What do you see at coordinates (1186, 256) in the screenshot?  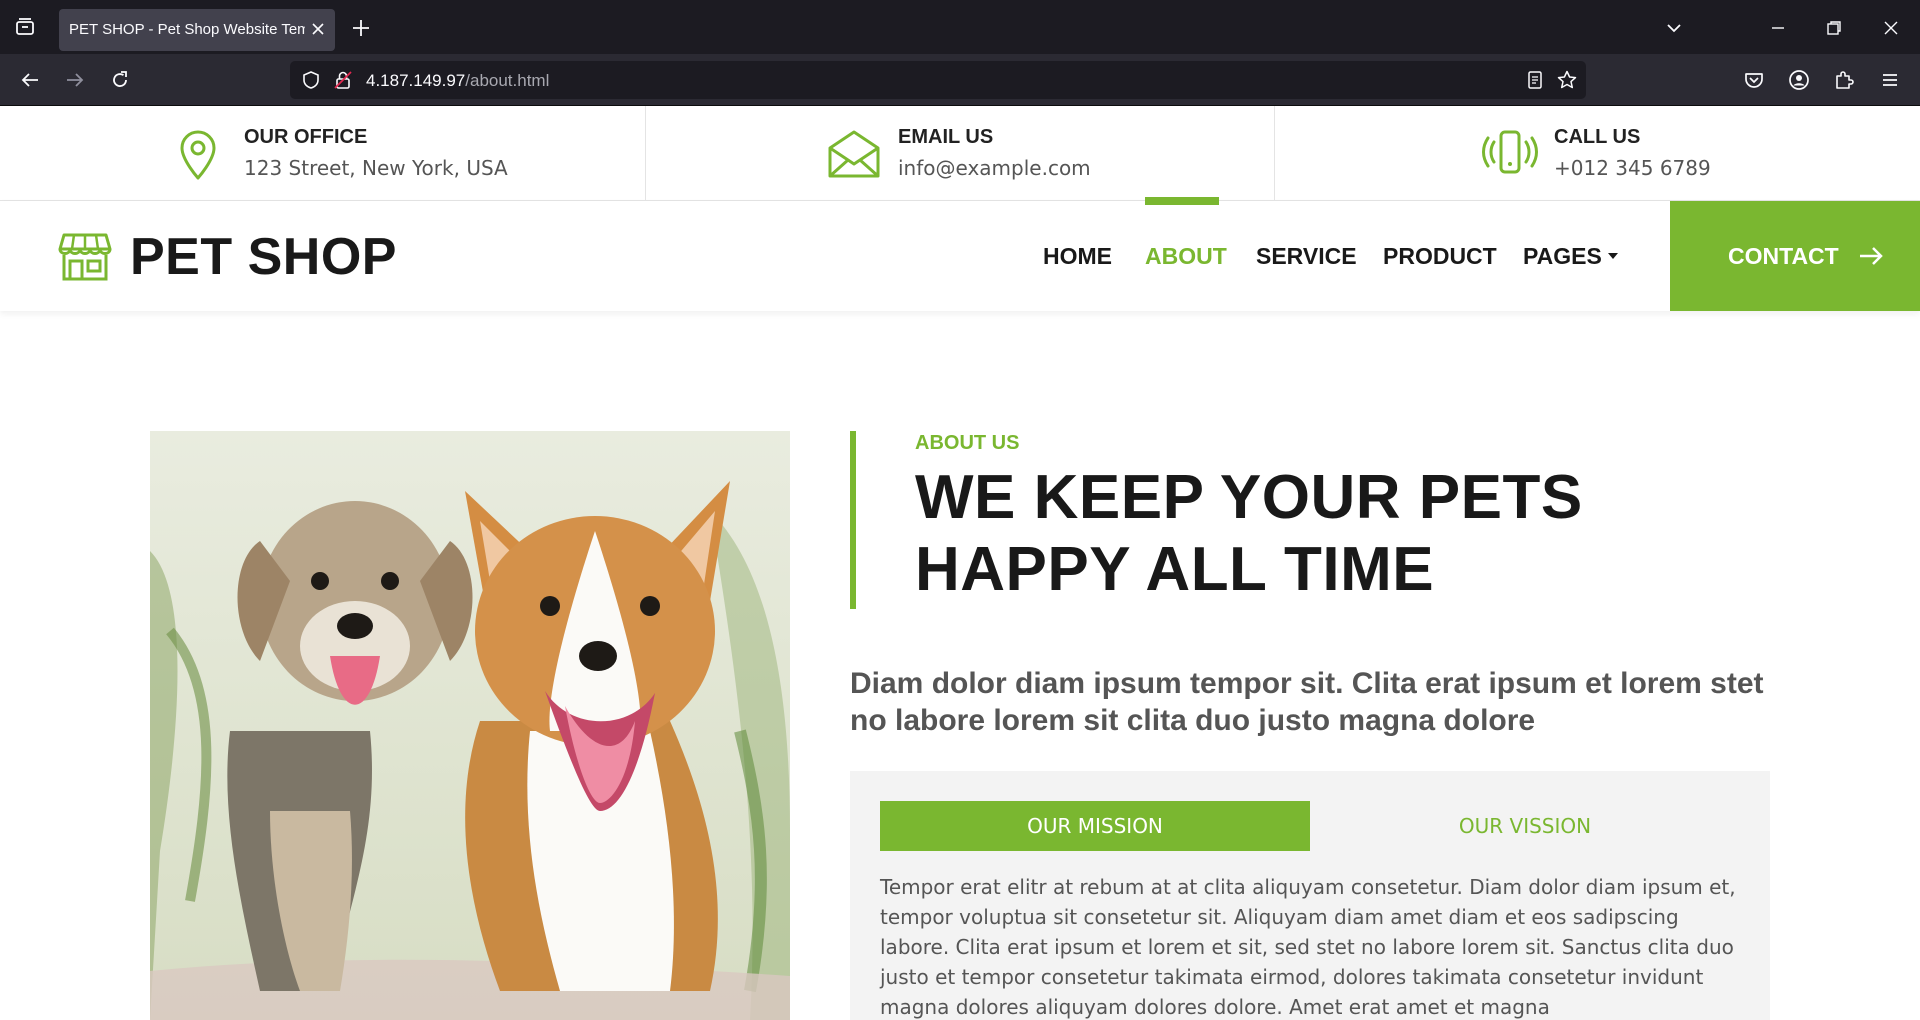 I see `nav-about: ABOUT` at bounding box center [1186, 256].